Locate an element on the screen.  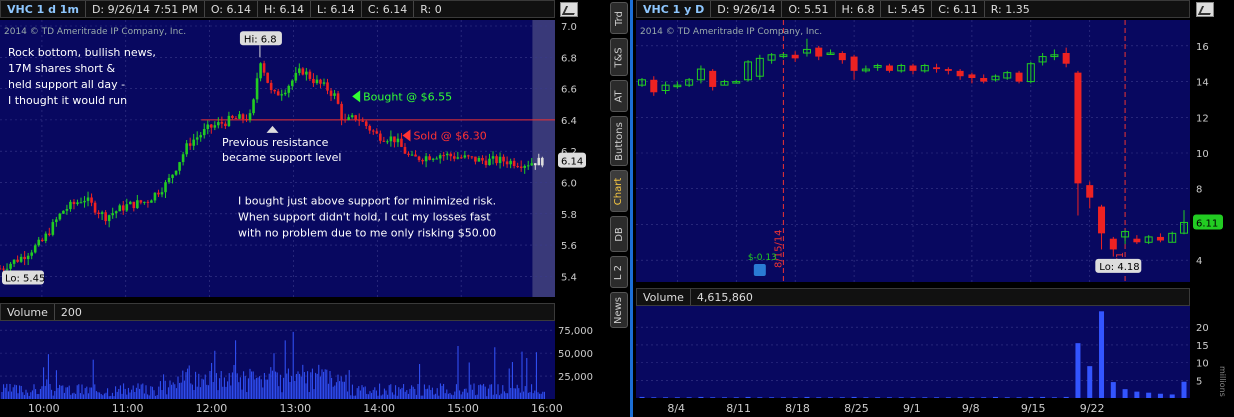
left-volume-label: Volume is located at coordinates (27, 312).